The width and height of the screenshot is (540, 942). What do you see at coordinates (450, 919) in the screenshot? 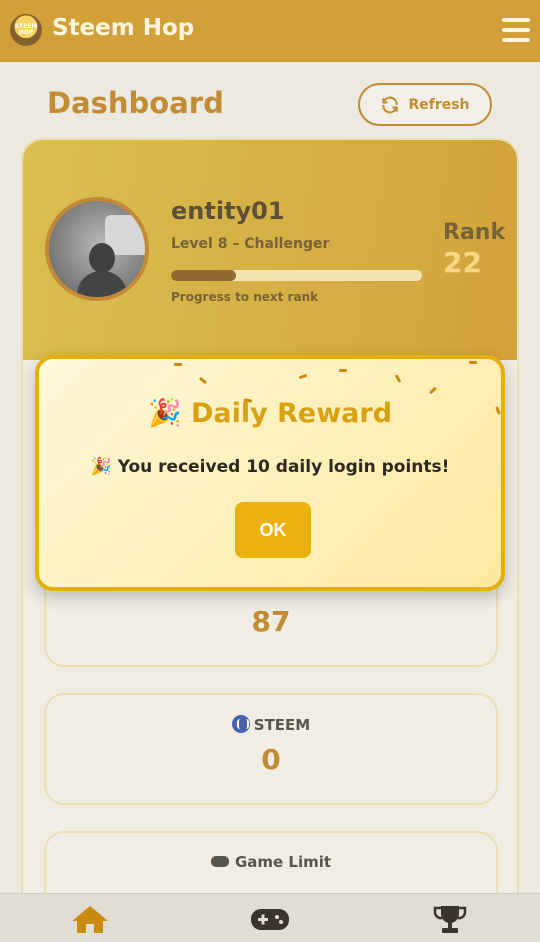
I see `trophy-icon` at bounding box center [450, 919].